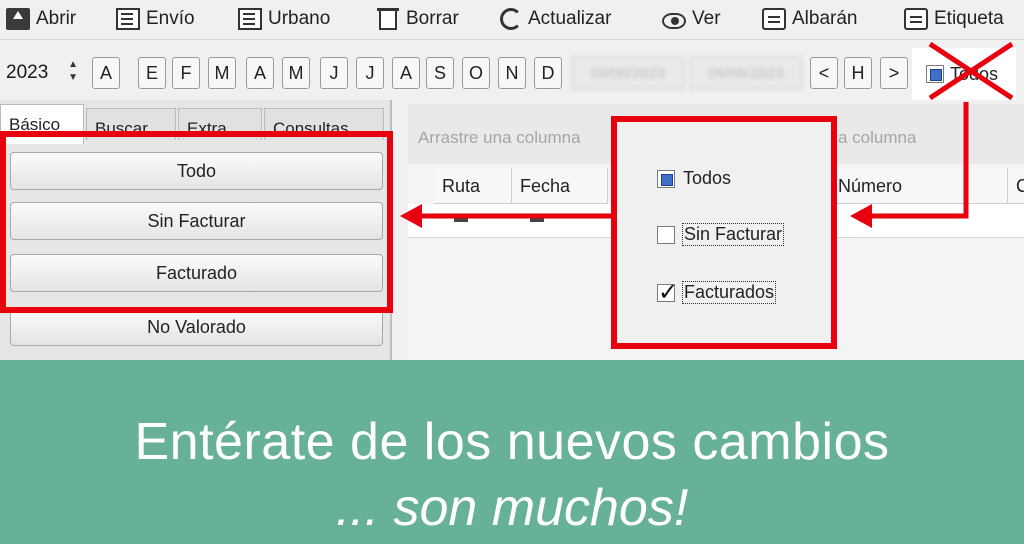 The image size is (1024, 544). Describe the element at coordinates (512, 508) in the screenshot. I see `banner-subline: ... son muchos!` at that location.